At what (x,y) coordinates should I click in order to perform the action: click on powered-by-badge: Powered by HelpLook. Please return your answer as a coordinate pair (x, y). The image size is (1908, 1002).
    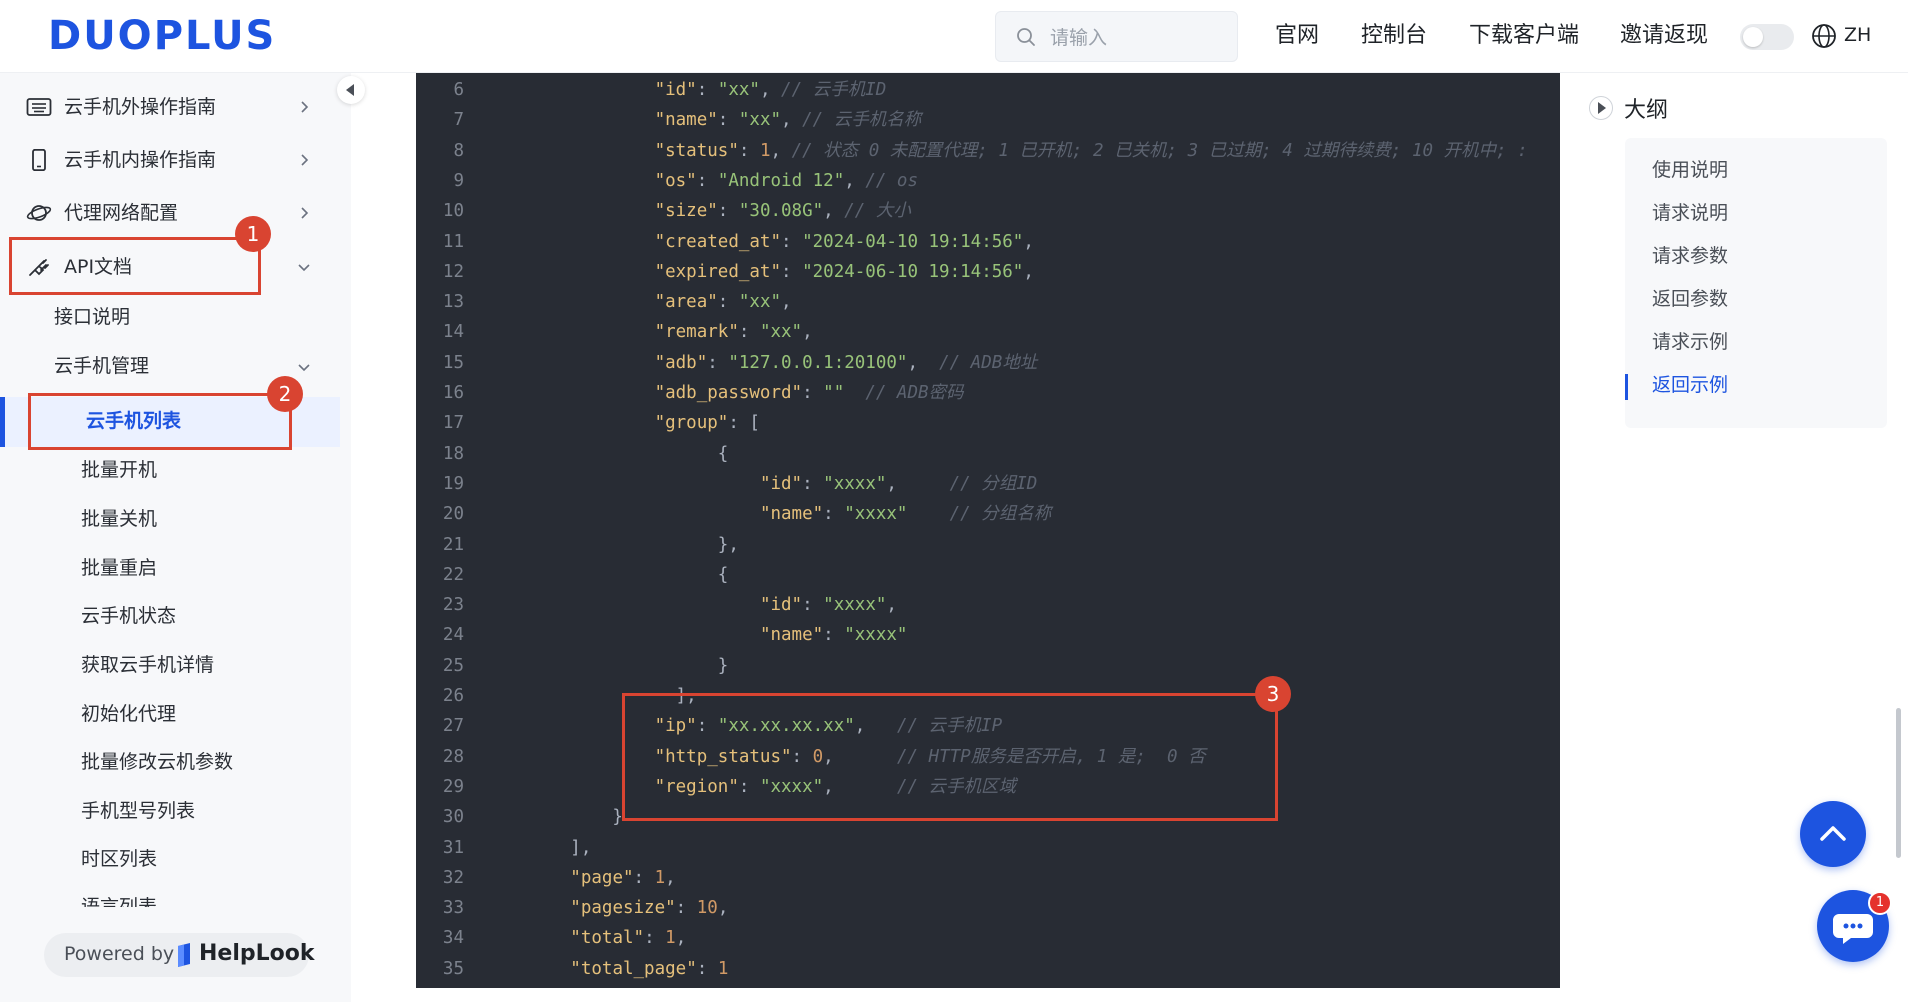
    Looking at the image, I should click on (179, 955).